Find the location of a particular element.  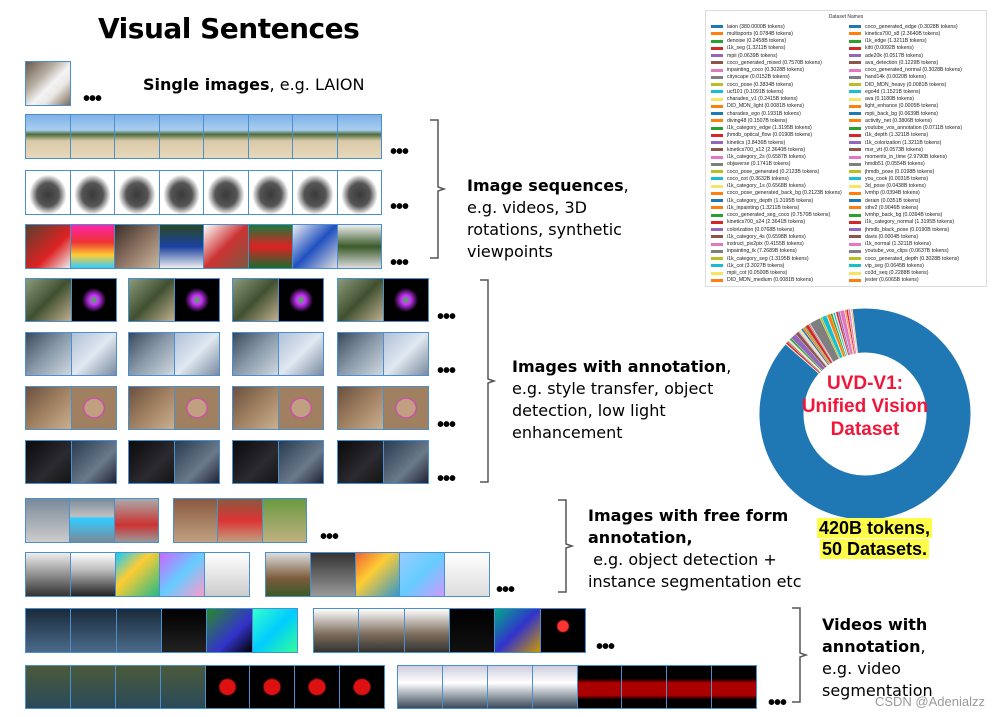

legend-item: kinetics700_s8 (2.3640B tokens) is located at coordinates (894, 33).